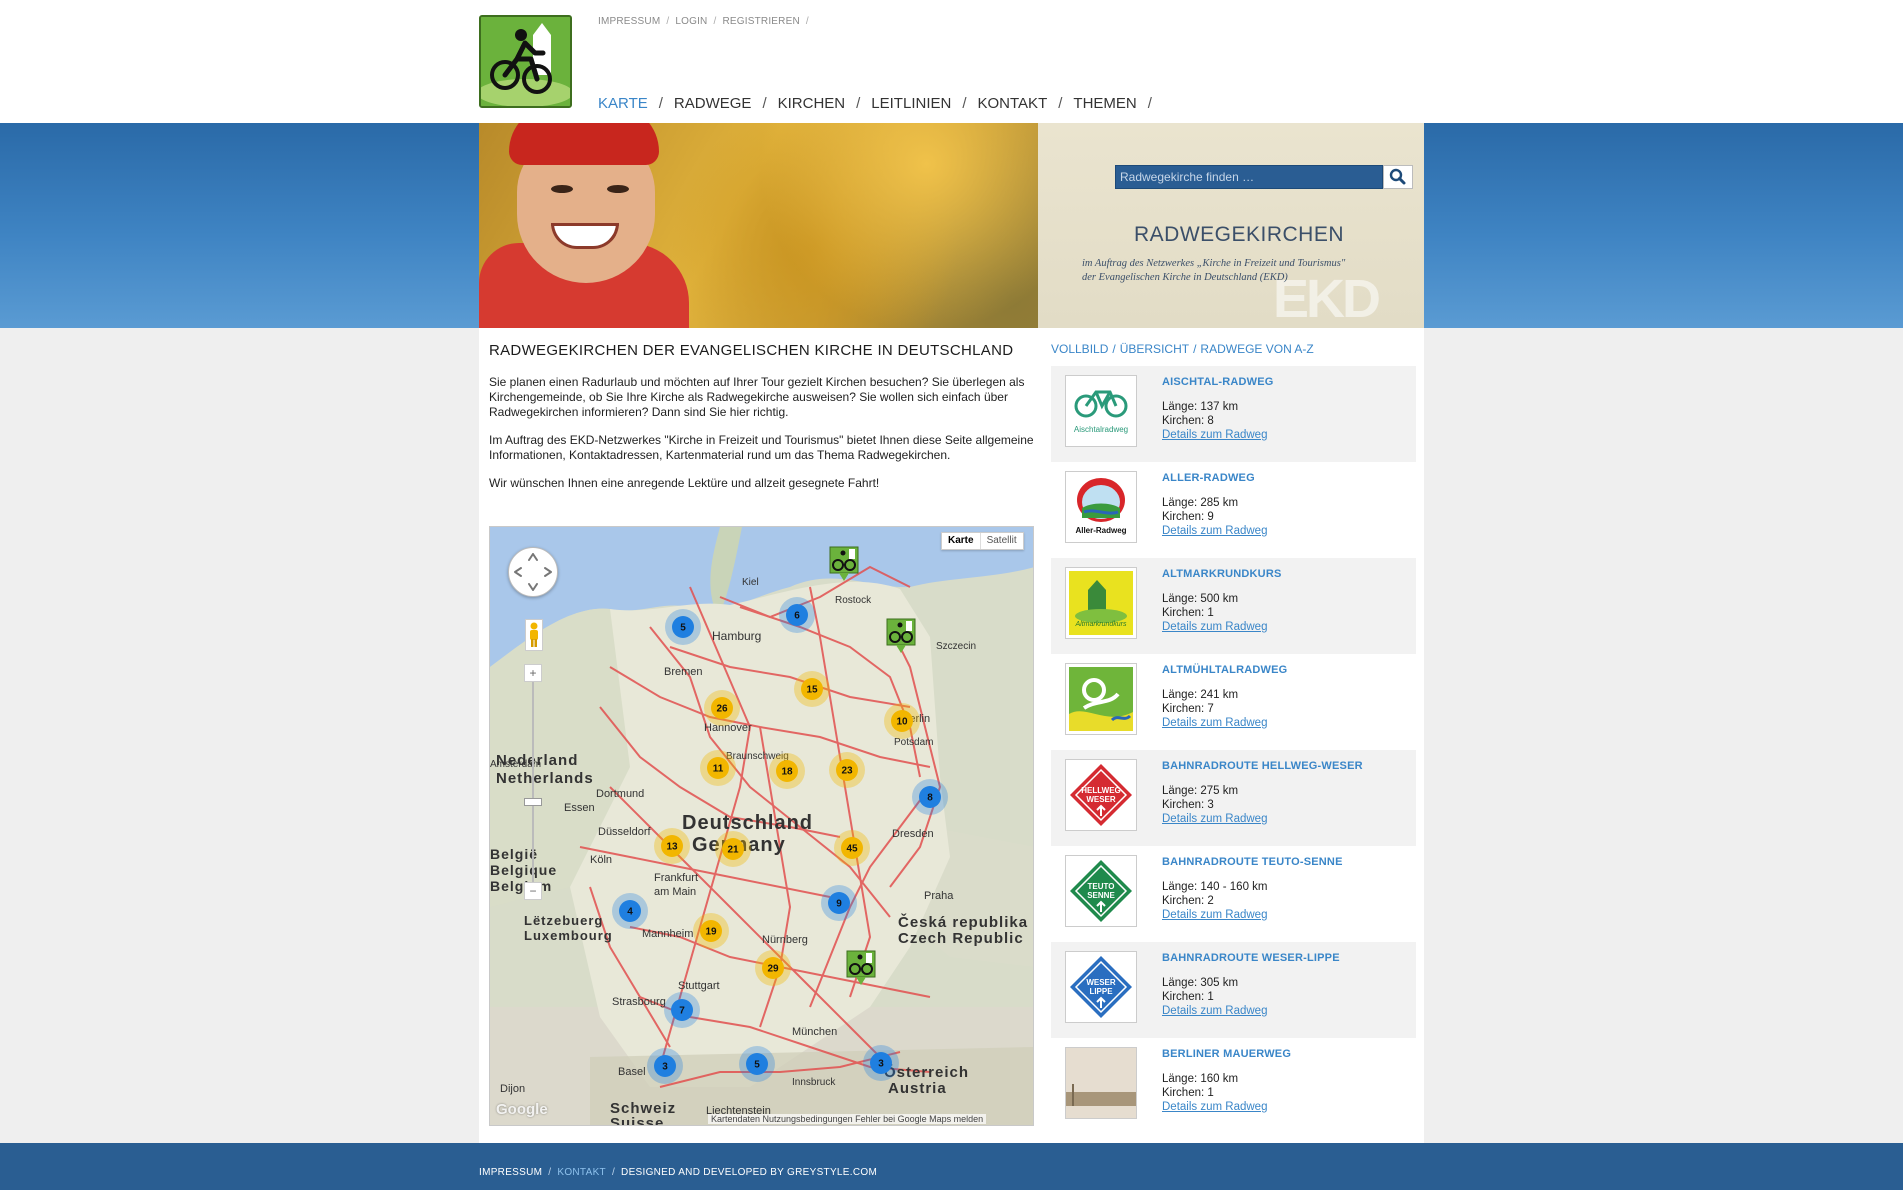 This screenshot has width=1903, height=1190. Describe the element at coordinates (1101, 795) in the screenshot. I see `route-logo-hellweg-weser-icon: HELLWEG WESER` at that location.